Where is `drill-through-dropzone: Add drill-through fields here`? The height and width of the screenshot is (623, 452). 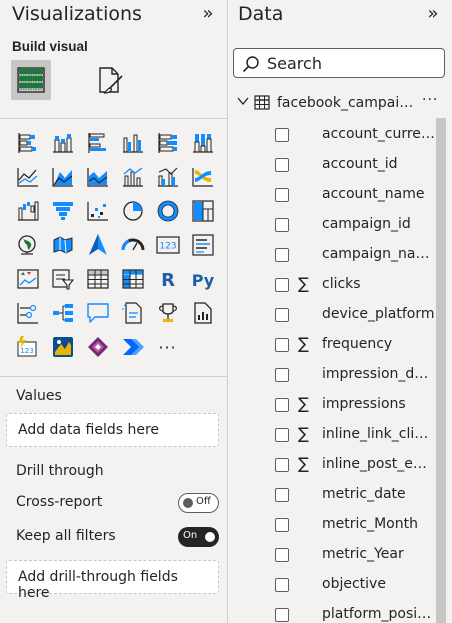 drill-through-dropzone: Add drill-through fields here is located at coordinates (112, 580).